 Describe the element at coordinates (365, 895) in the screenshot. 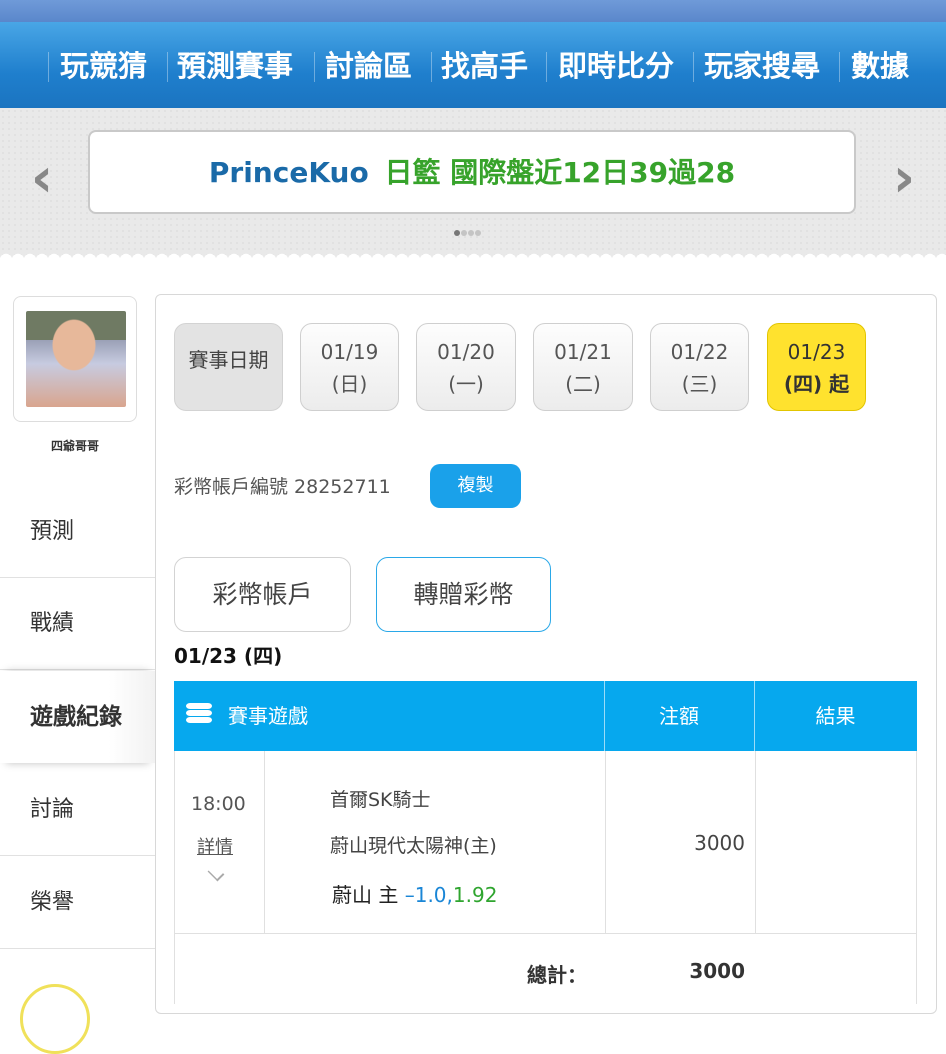

I see `pick-team: 蔚山 主` at that location.